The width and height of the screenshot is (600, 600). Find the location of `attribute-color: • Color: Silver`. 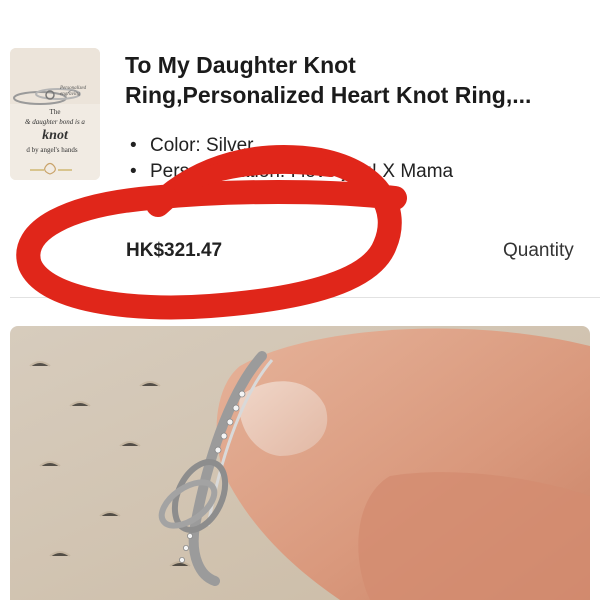

attribute-color: • Color: Silver is located at coordinates (192, 145).